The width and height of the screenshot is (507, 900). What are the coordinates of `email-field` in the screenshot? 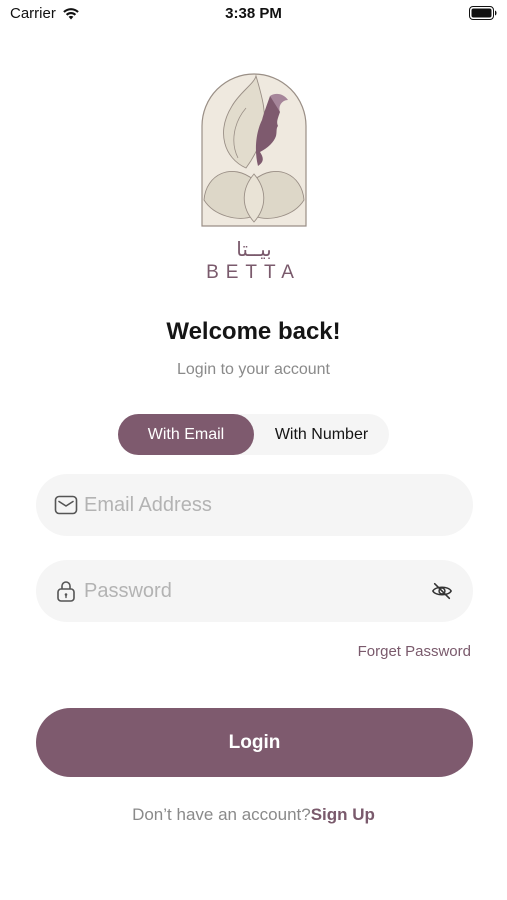 It's located at (254, 505).